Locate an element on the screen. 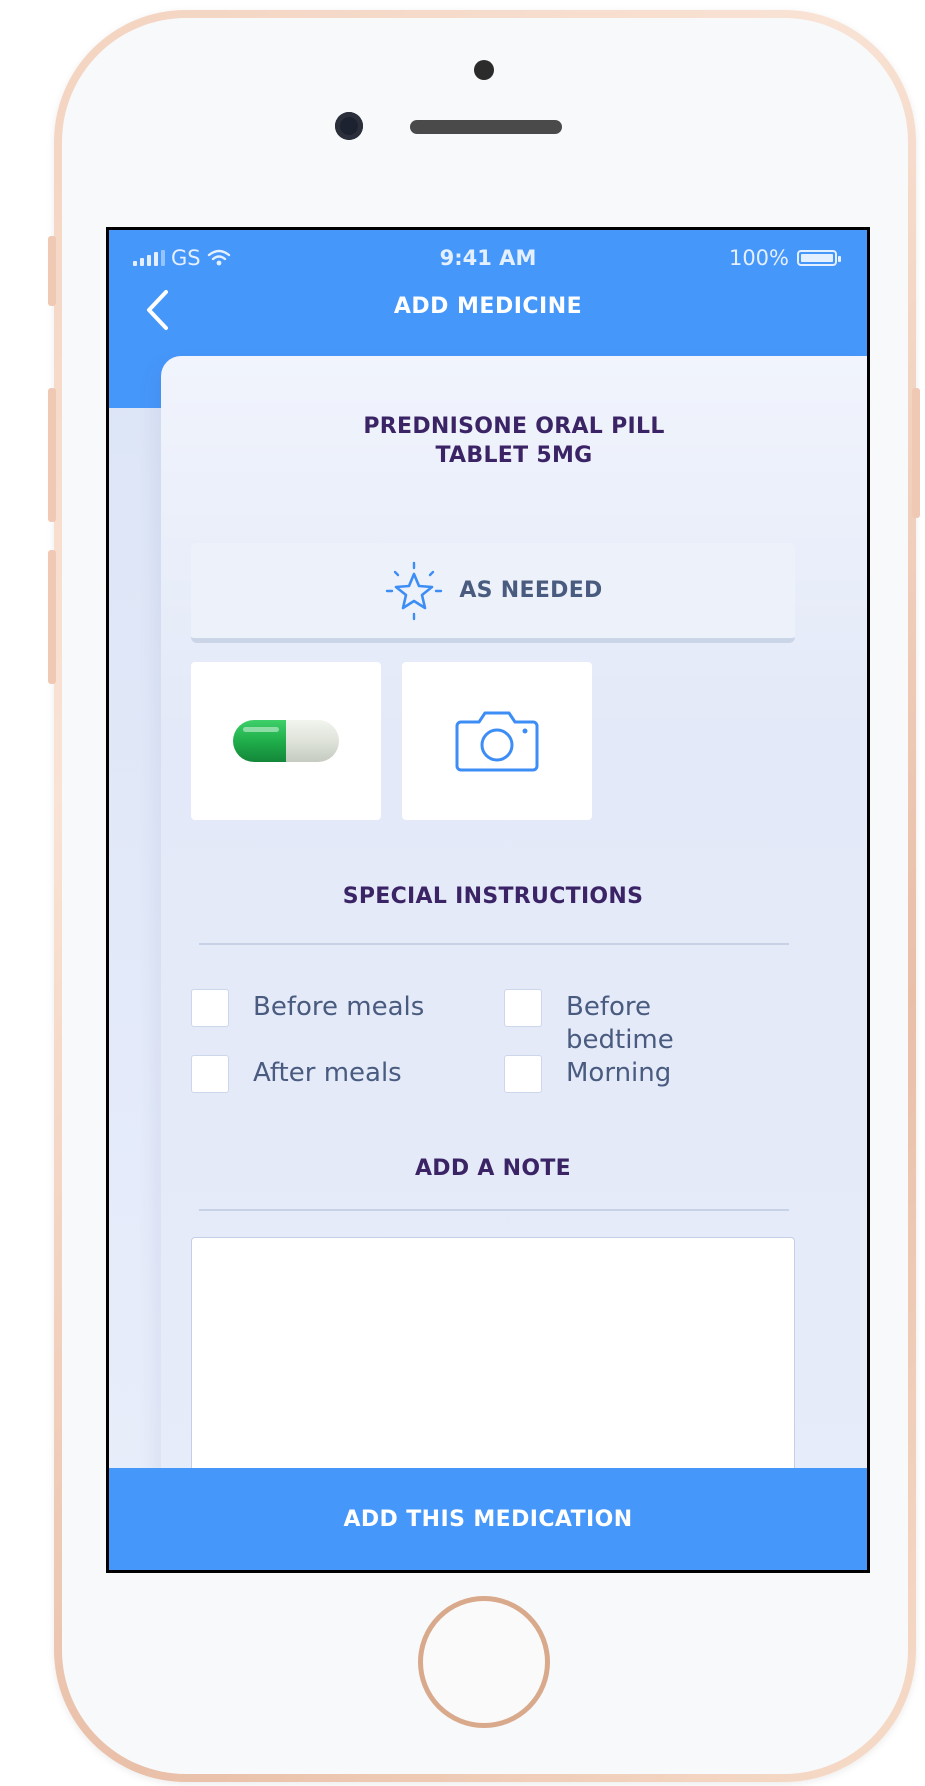  as-needed-button: AS NEEDED is located at coordinates (493, 593).